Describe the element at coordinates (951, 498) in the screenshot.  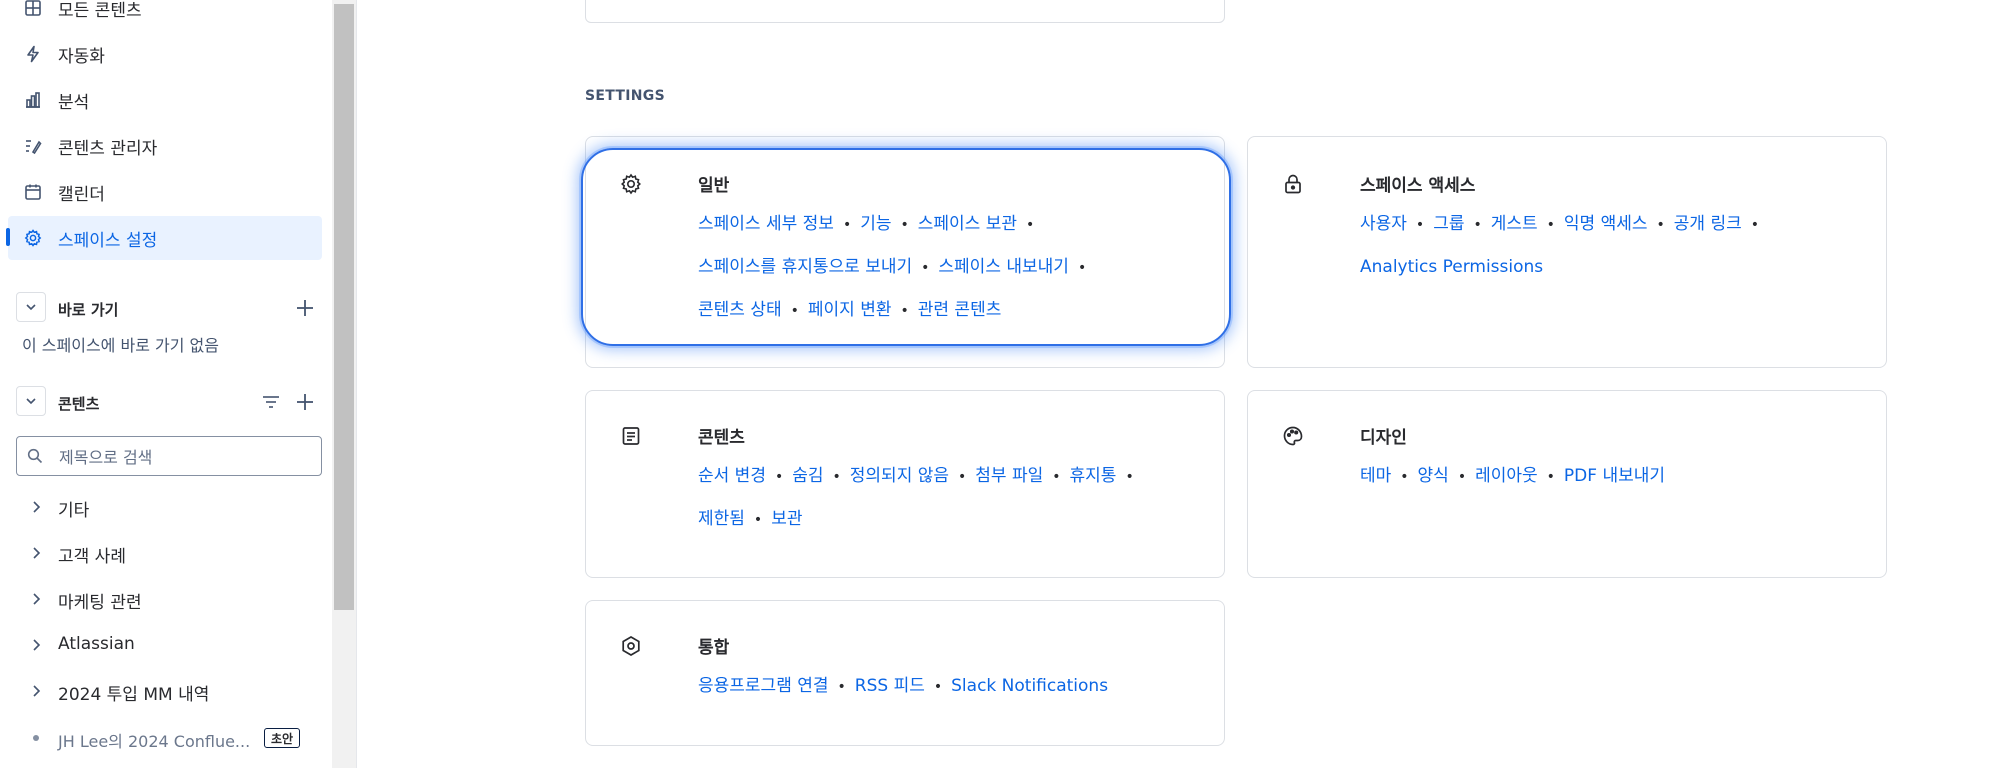
I see `card-content-links: 순서 변경 • 숨김 • 정의되지 않음 • 첨부 파일 • 휴지통 • 제한됨 • 보관` at that location.